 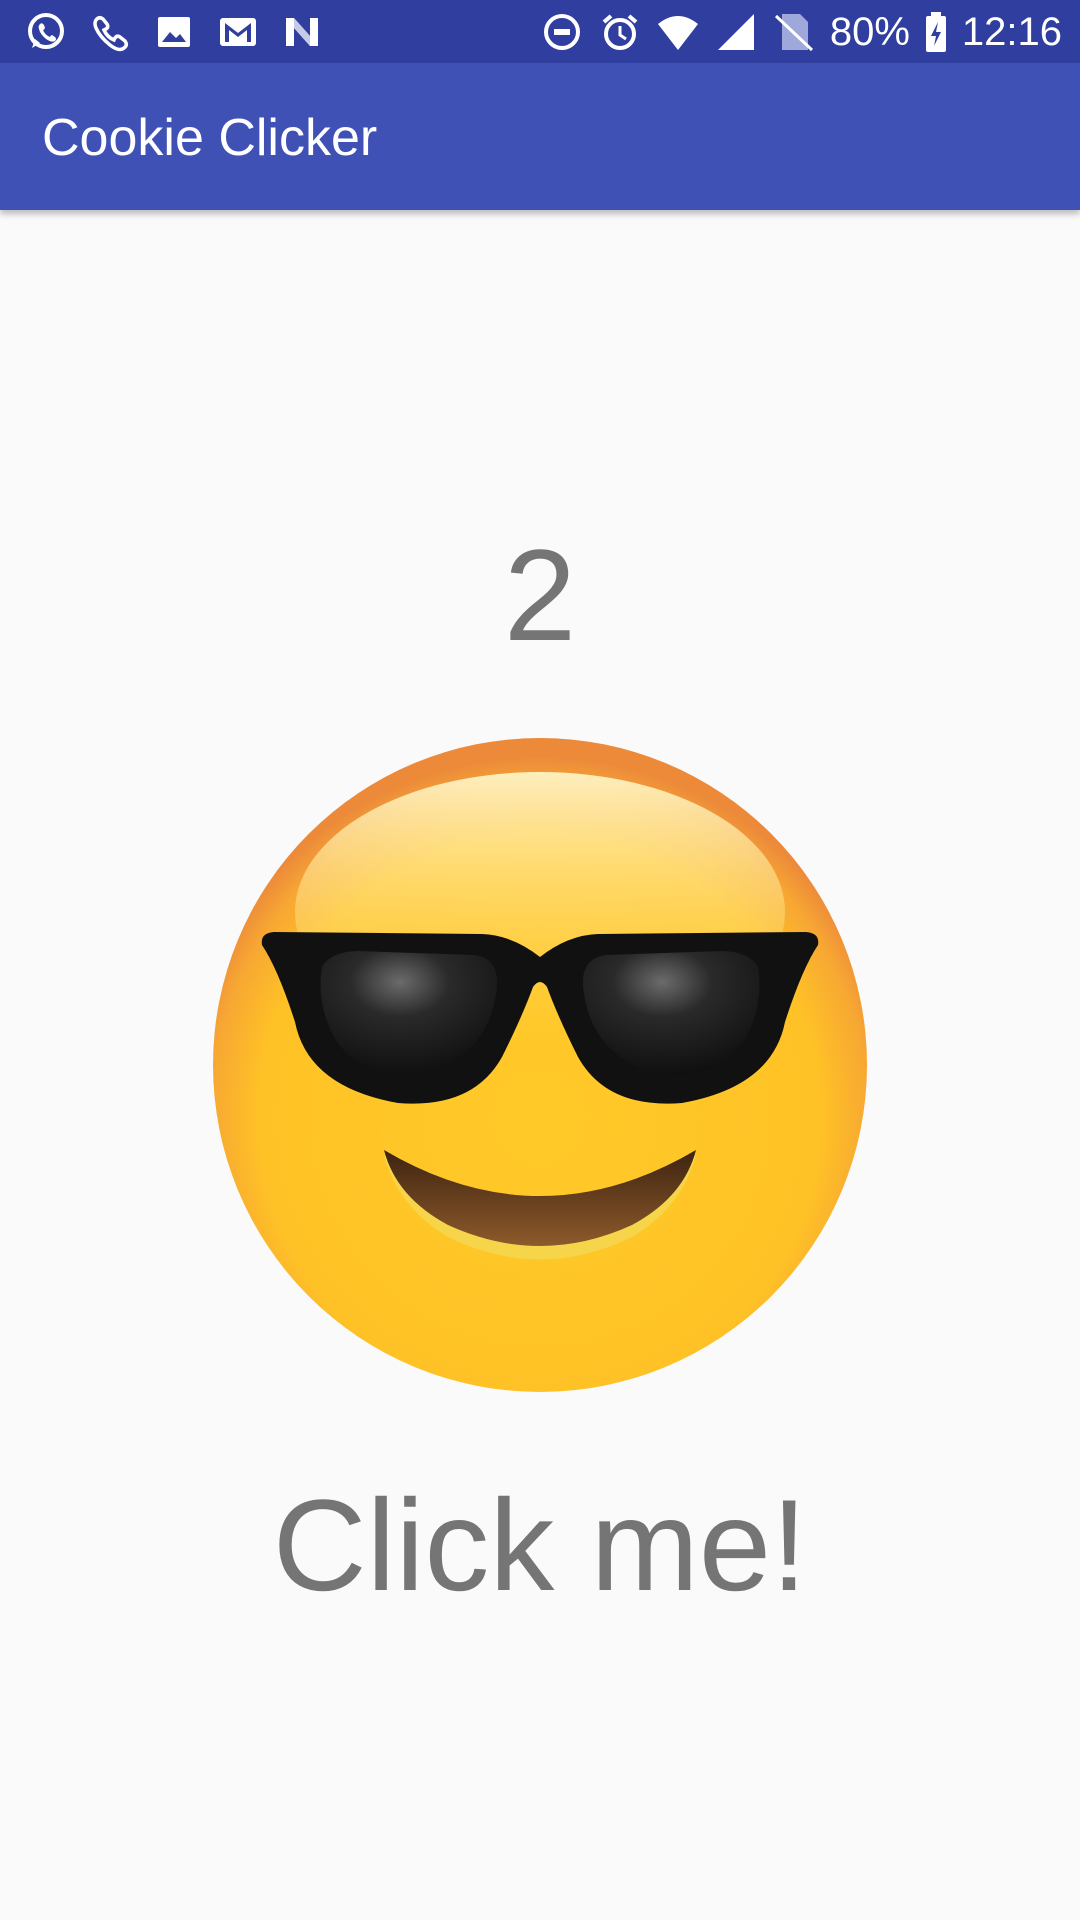 I want to click on do-not-disturb-icon, so click(x=562, y=32).